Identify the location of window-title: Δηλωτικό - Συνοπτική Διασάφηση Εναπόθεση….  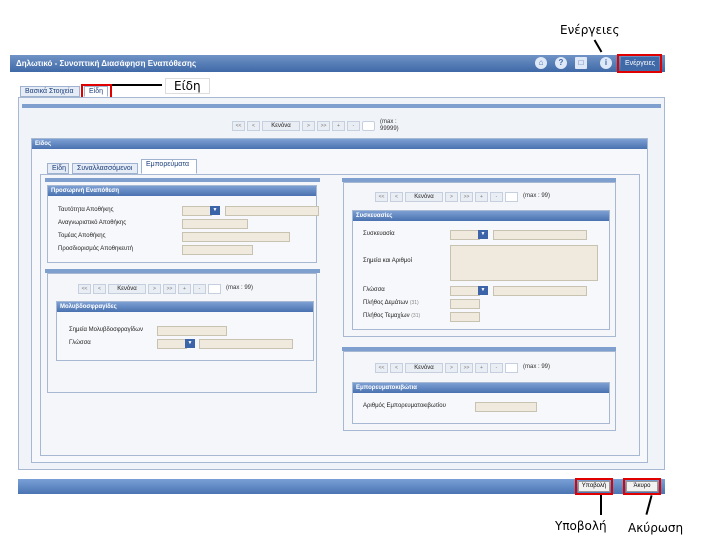
(106, 63).